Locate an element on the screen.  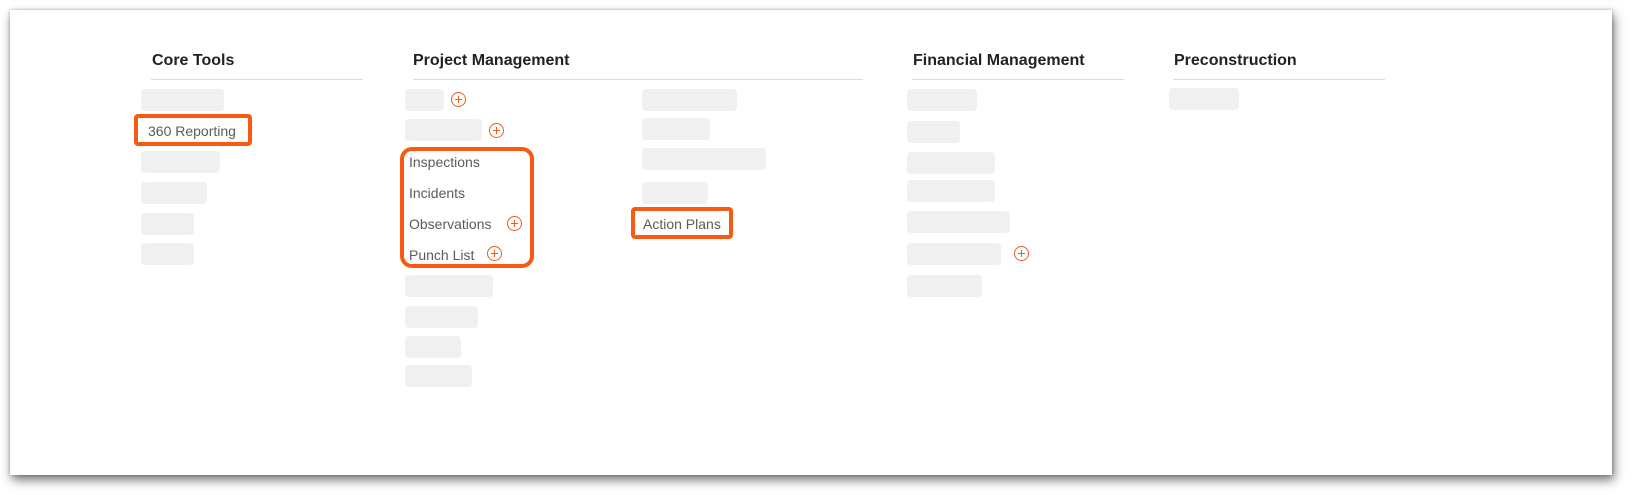
project-management-heading: Project Management is located at coordinates (491, 60).